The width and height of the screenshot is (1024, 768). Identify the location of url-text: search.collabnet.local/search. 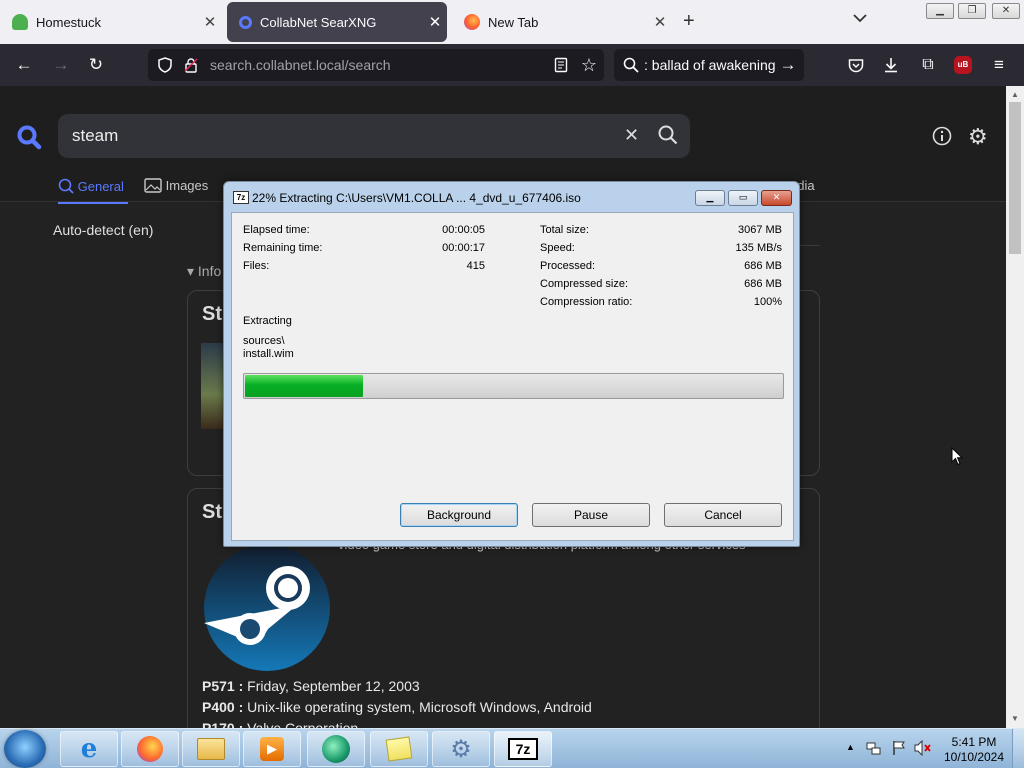
(300, 65).